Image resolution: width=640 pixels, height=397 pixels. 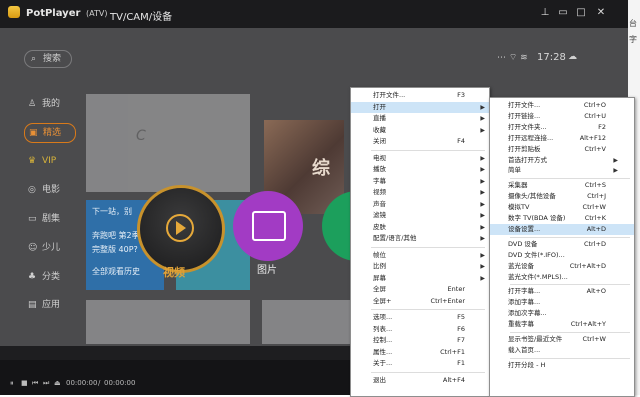 I want to click on submenu-item: 打开链接... Ctrl+U, so click(x=562, y=116).